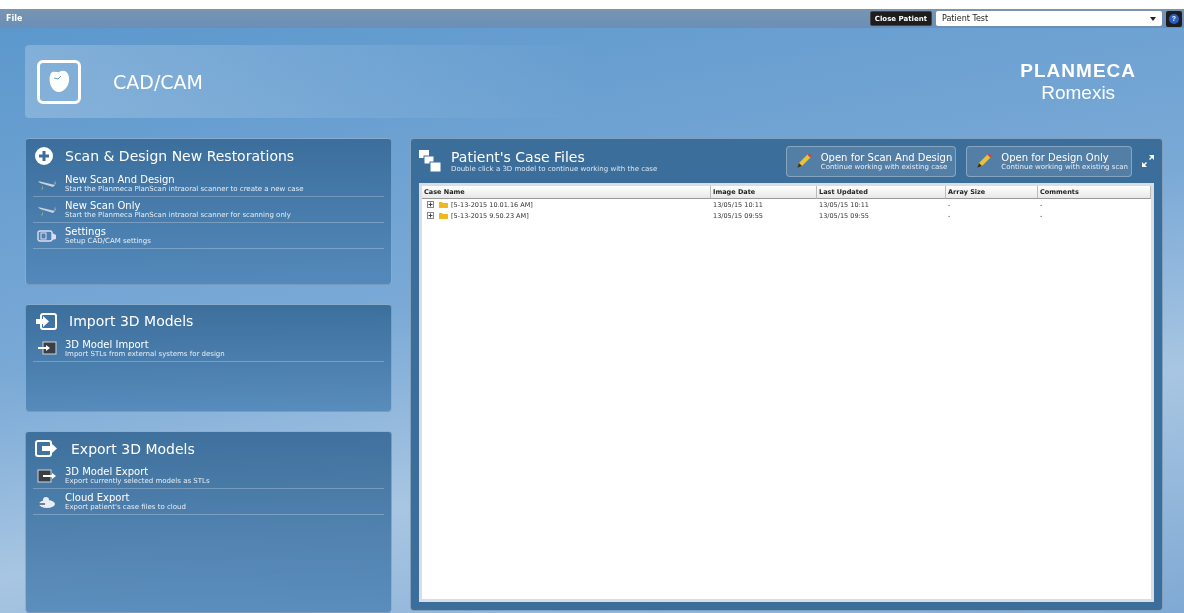 The height and width of the screenshot is (613, 1184). I want to click on product-name: Romexis, so click(1078, 92).